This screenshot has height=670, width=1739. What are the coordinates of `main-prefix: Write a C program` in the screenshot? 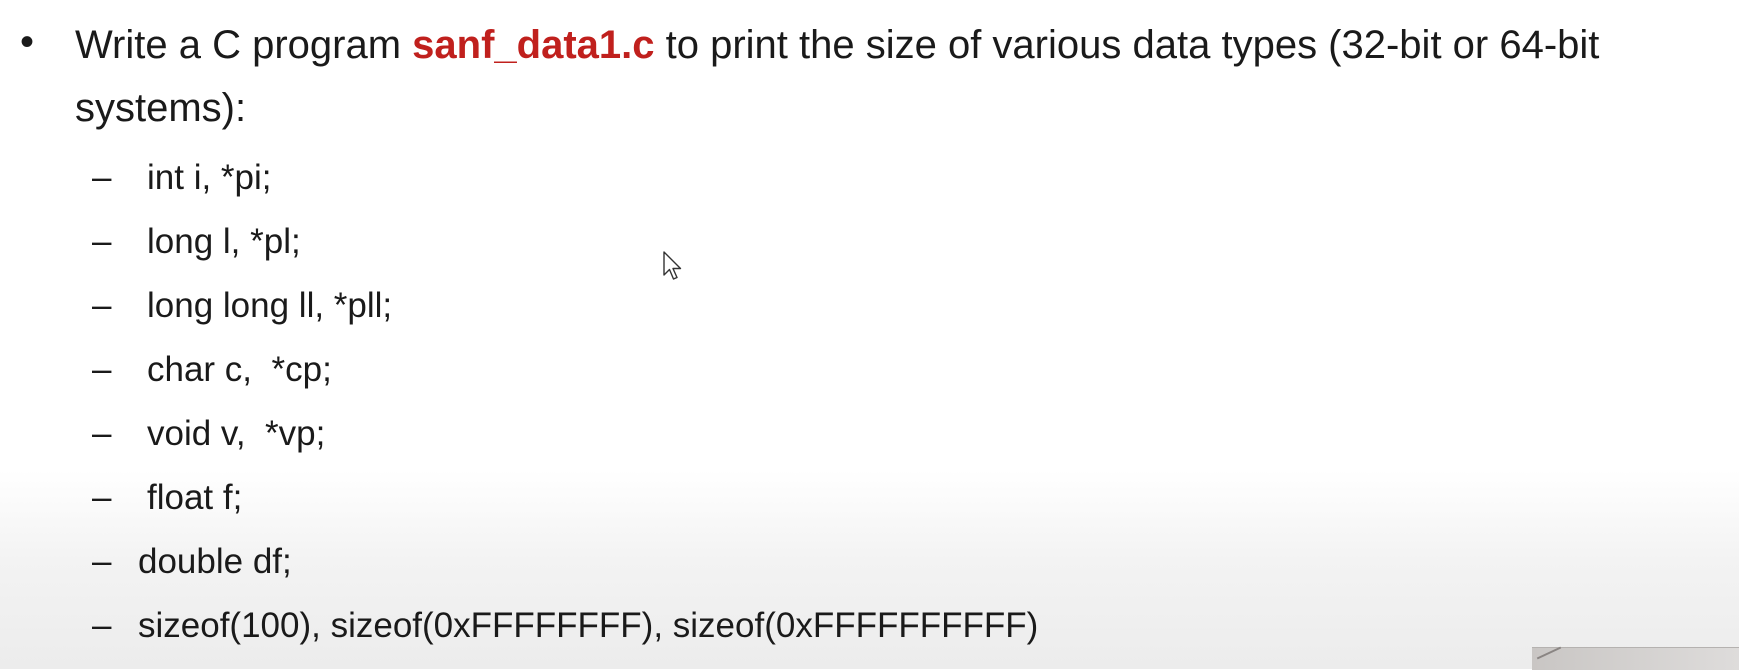 It's located at (244, 45).